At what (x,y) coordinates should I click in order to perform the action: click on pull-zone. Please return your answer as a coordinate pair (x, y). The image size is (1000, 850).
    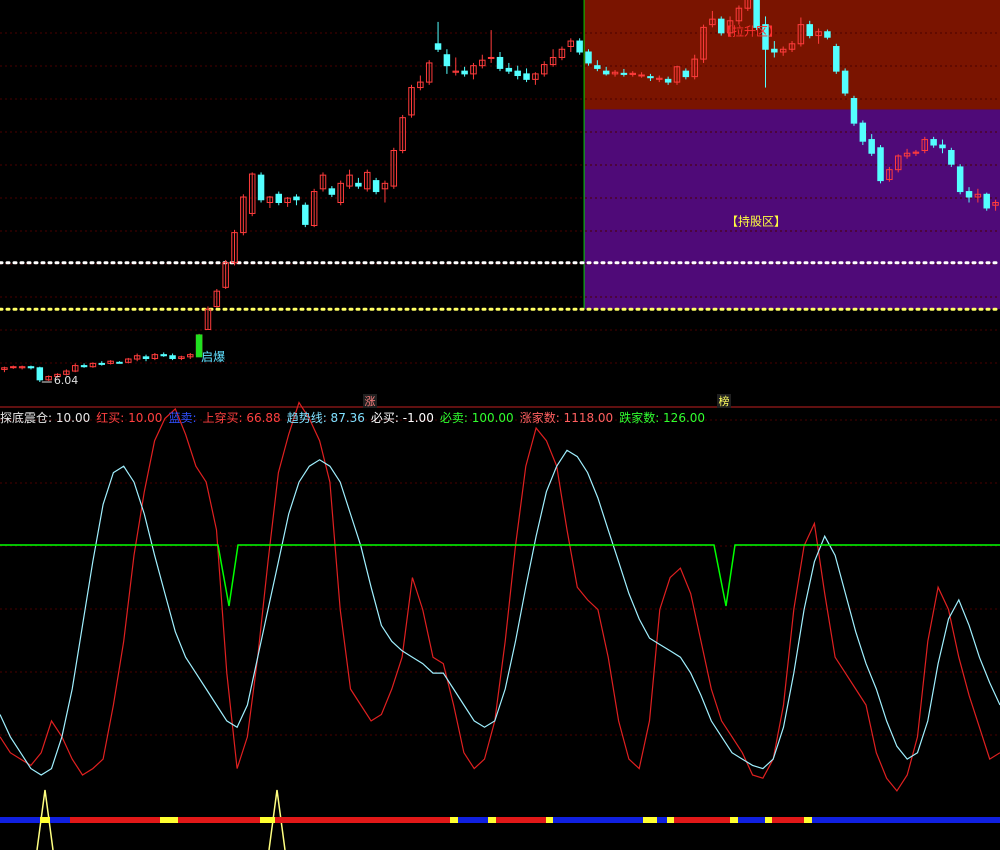
    Looking at the image, I should click on (792, 55).